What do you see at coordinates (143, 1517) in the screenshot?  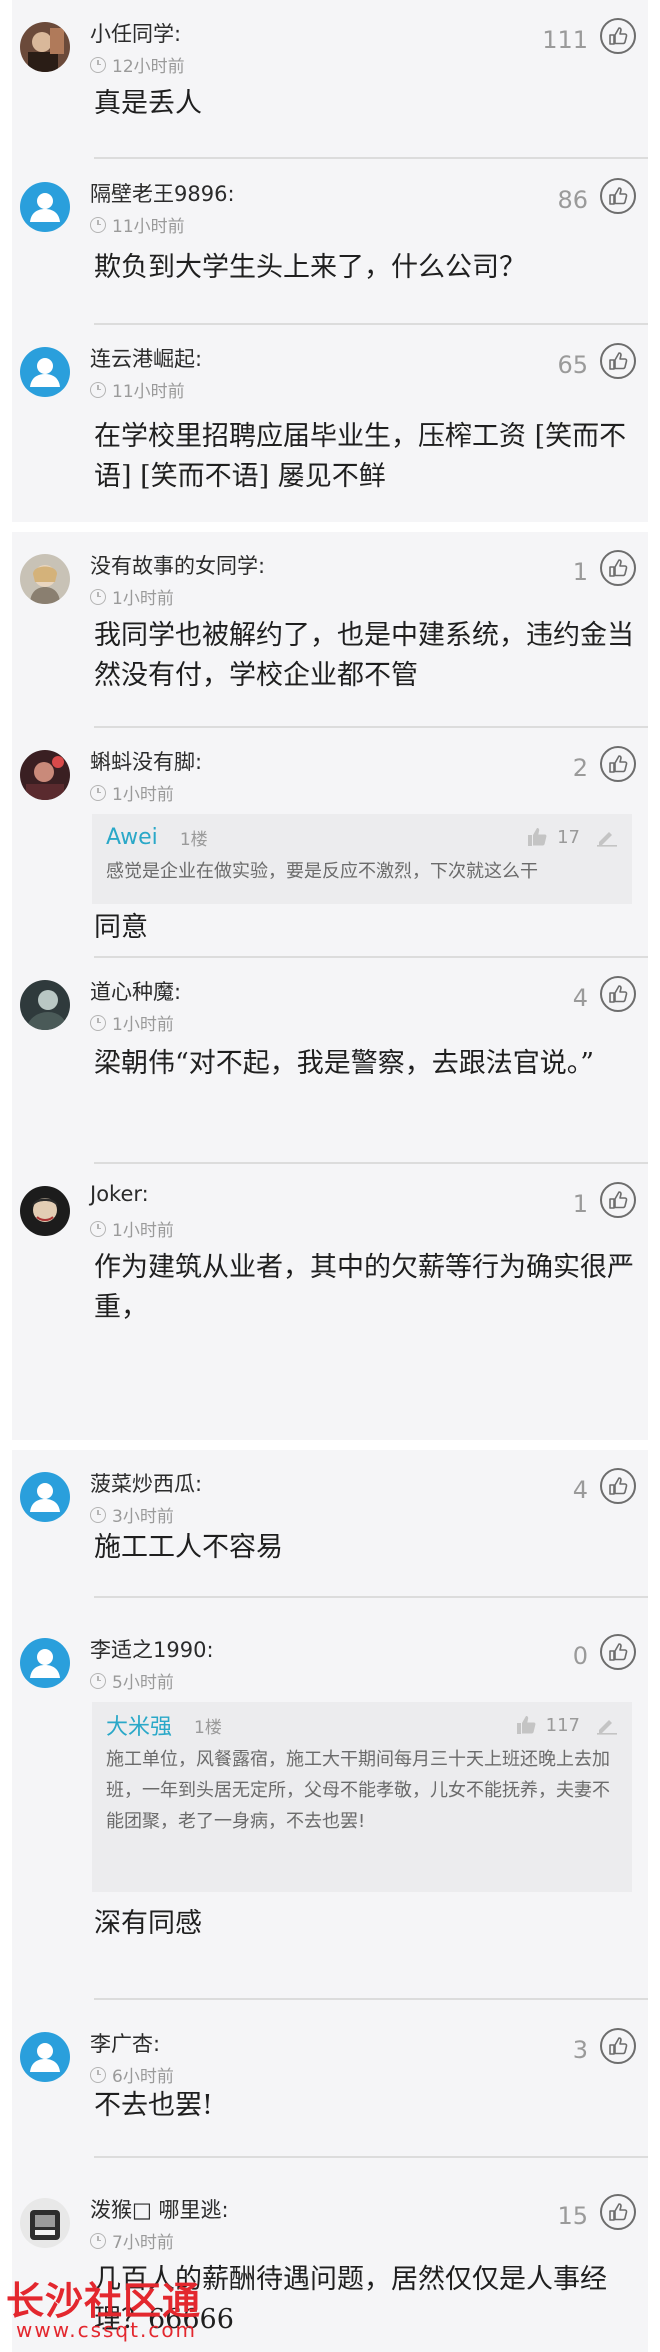 I see `time-label: 3小时前` at bounding box center [143, 1517].